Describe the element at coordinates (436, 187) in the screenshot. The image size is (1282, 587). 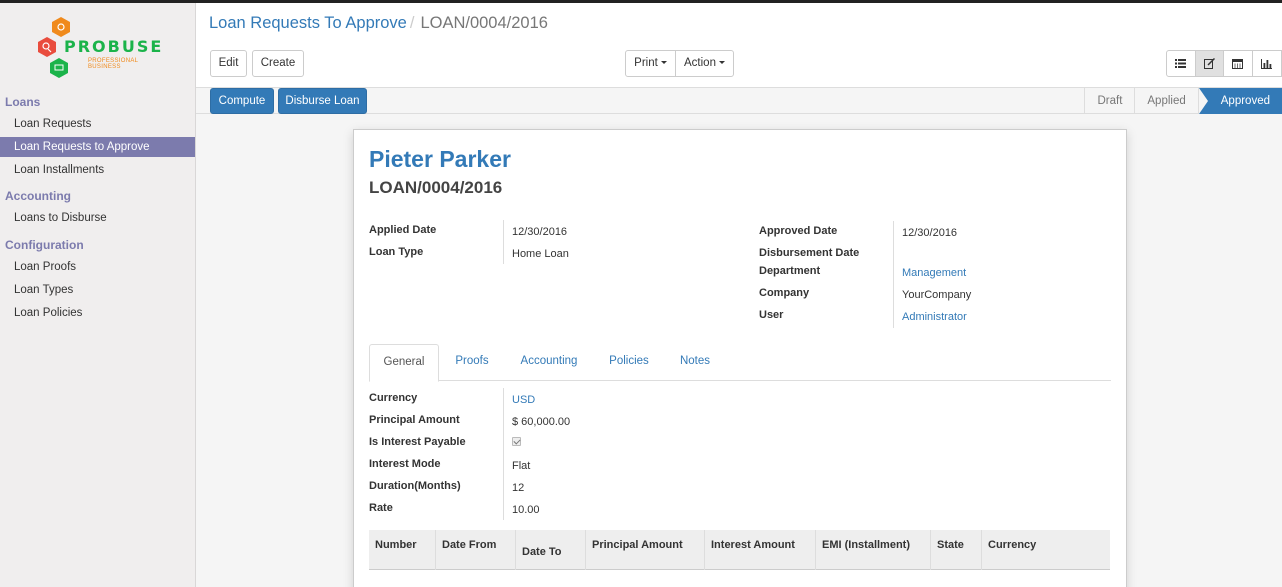
I see `loan-reference: LOAN/0004/2016` at that location.